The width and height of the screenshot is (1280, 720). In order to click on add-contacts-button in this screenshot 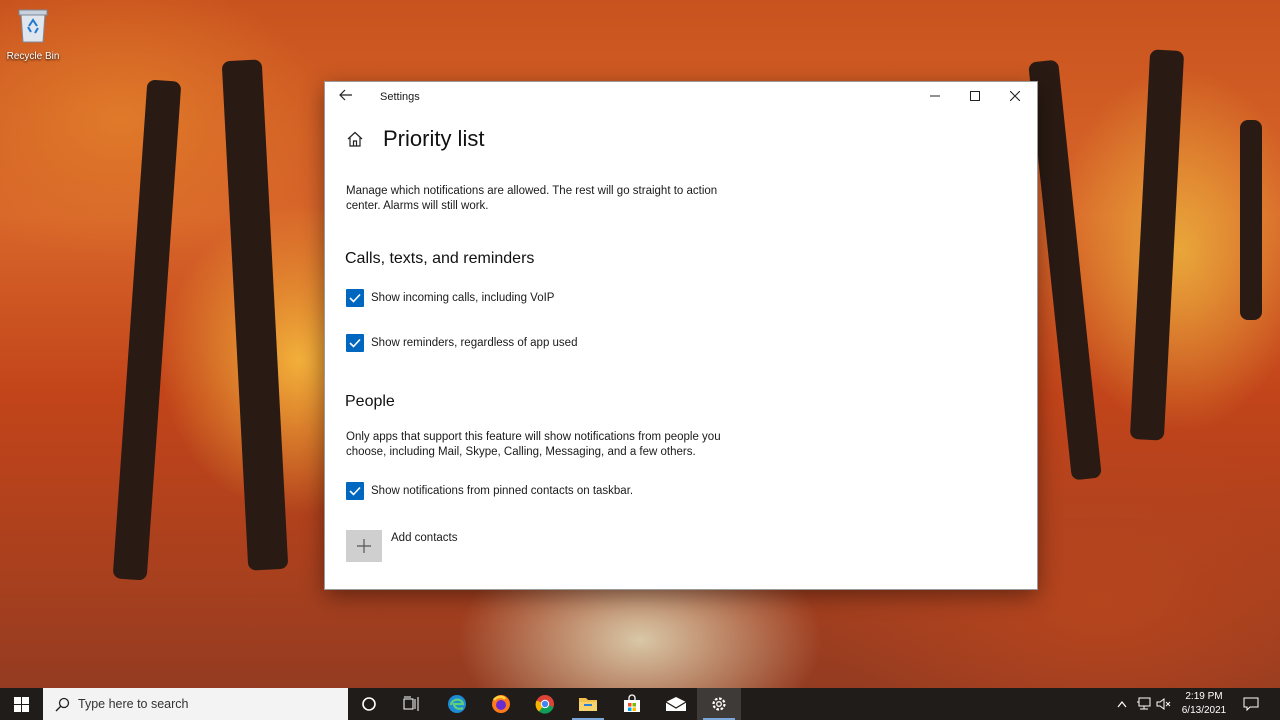, I will do `click(364, 546)`.